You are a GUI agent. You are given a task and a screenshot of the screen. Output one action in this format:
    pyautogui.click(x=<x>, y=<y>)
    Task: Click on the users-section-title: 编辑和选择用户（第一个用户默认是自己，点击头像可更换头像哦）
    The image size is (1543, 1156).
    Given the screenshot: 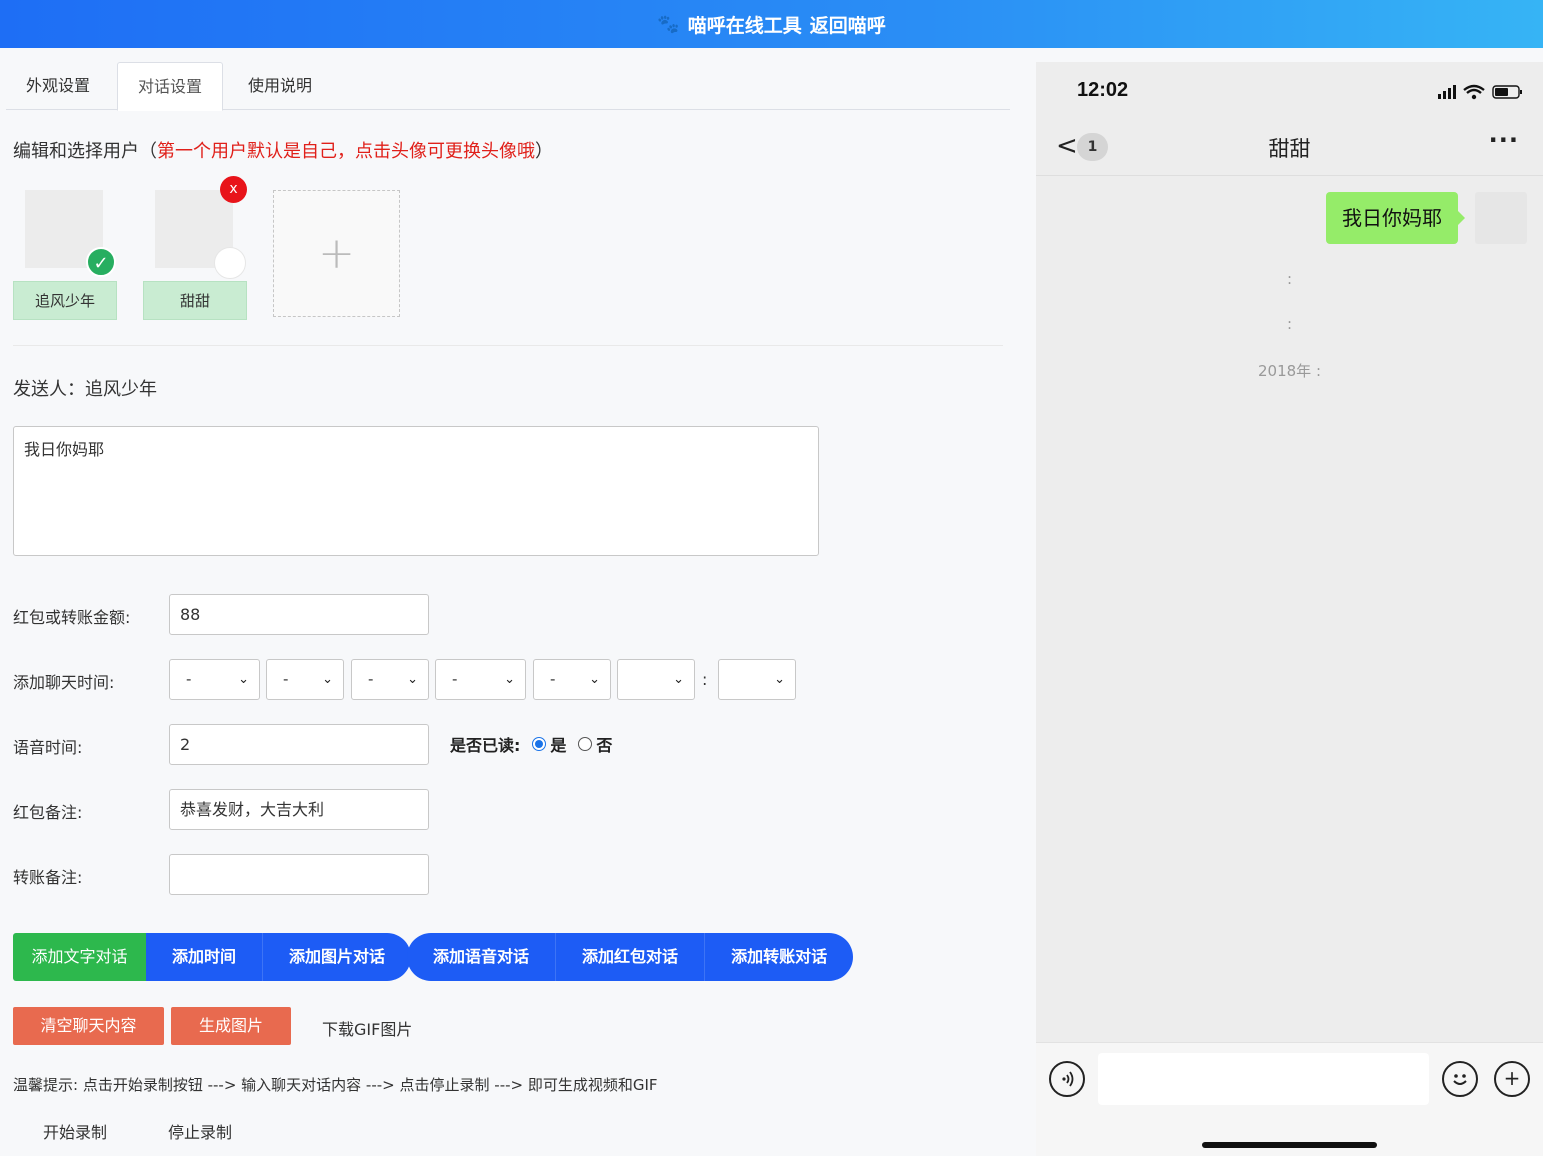 What is the action you would take?
    pyautogui.click(x=283, y=151)
    